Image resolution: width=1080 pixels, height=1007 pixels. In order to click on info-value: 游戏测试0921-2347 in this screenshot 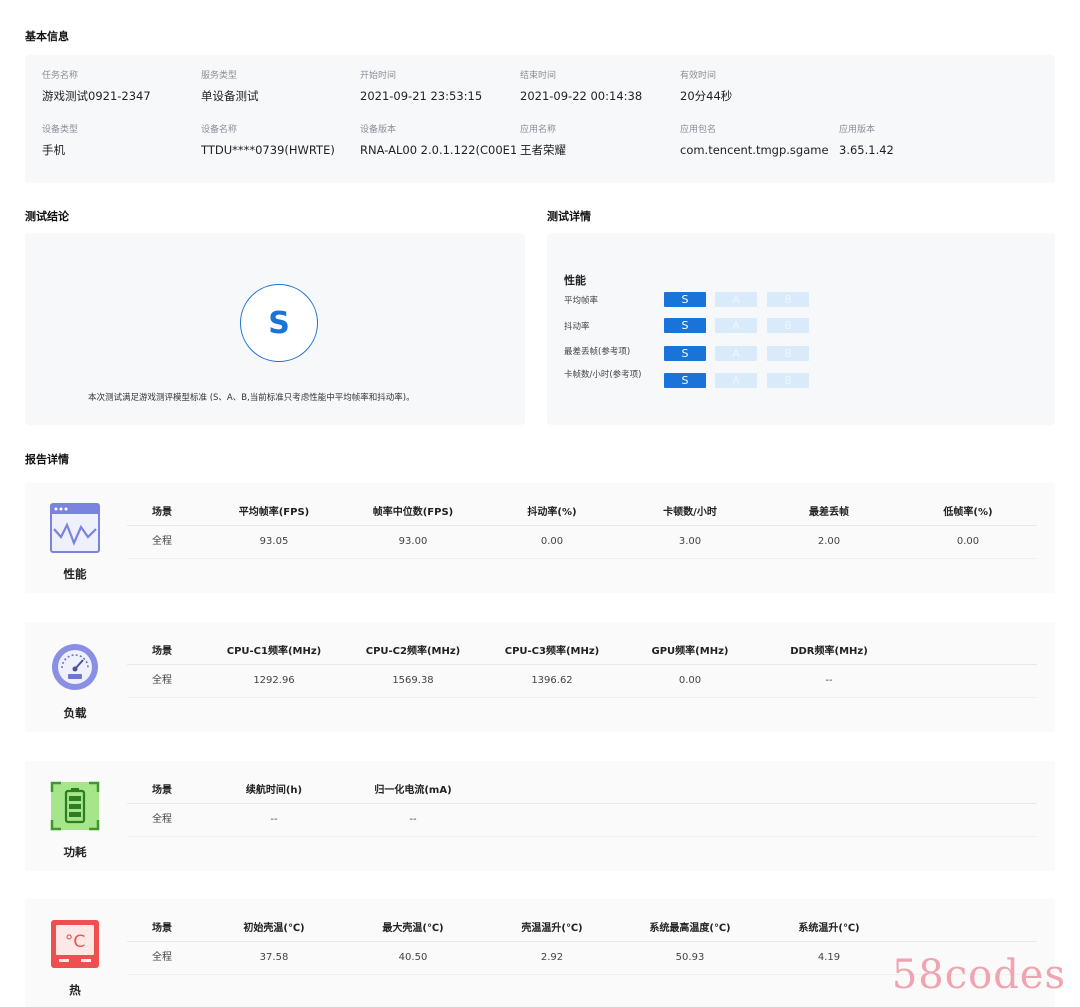, I will do `click(96, 96)`.